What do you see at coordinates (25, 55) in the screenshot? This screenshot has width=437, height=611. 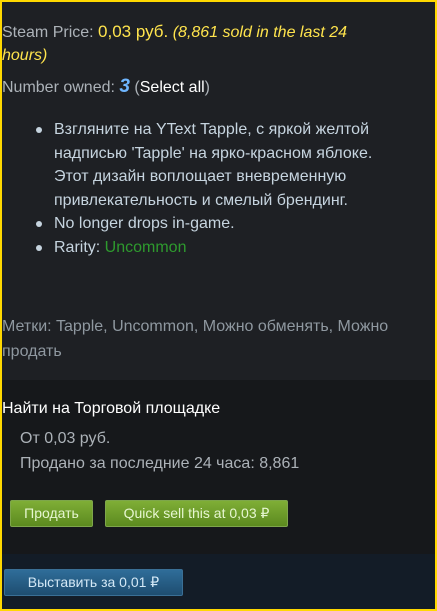 I see `sold-count-note-continued: hours)` at bounding box center [25, 55].